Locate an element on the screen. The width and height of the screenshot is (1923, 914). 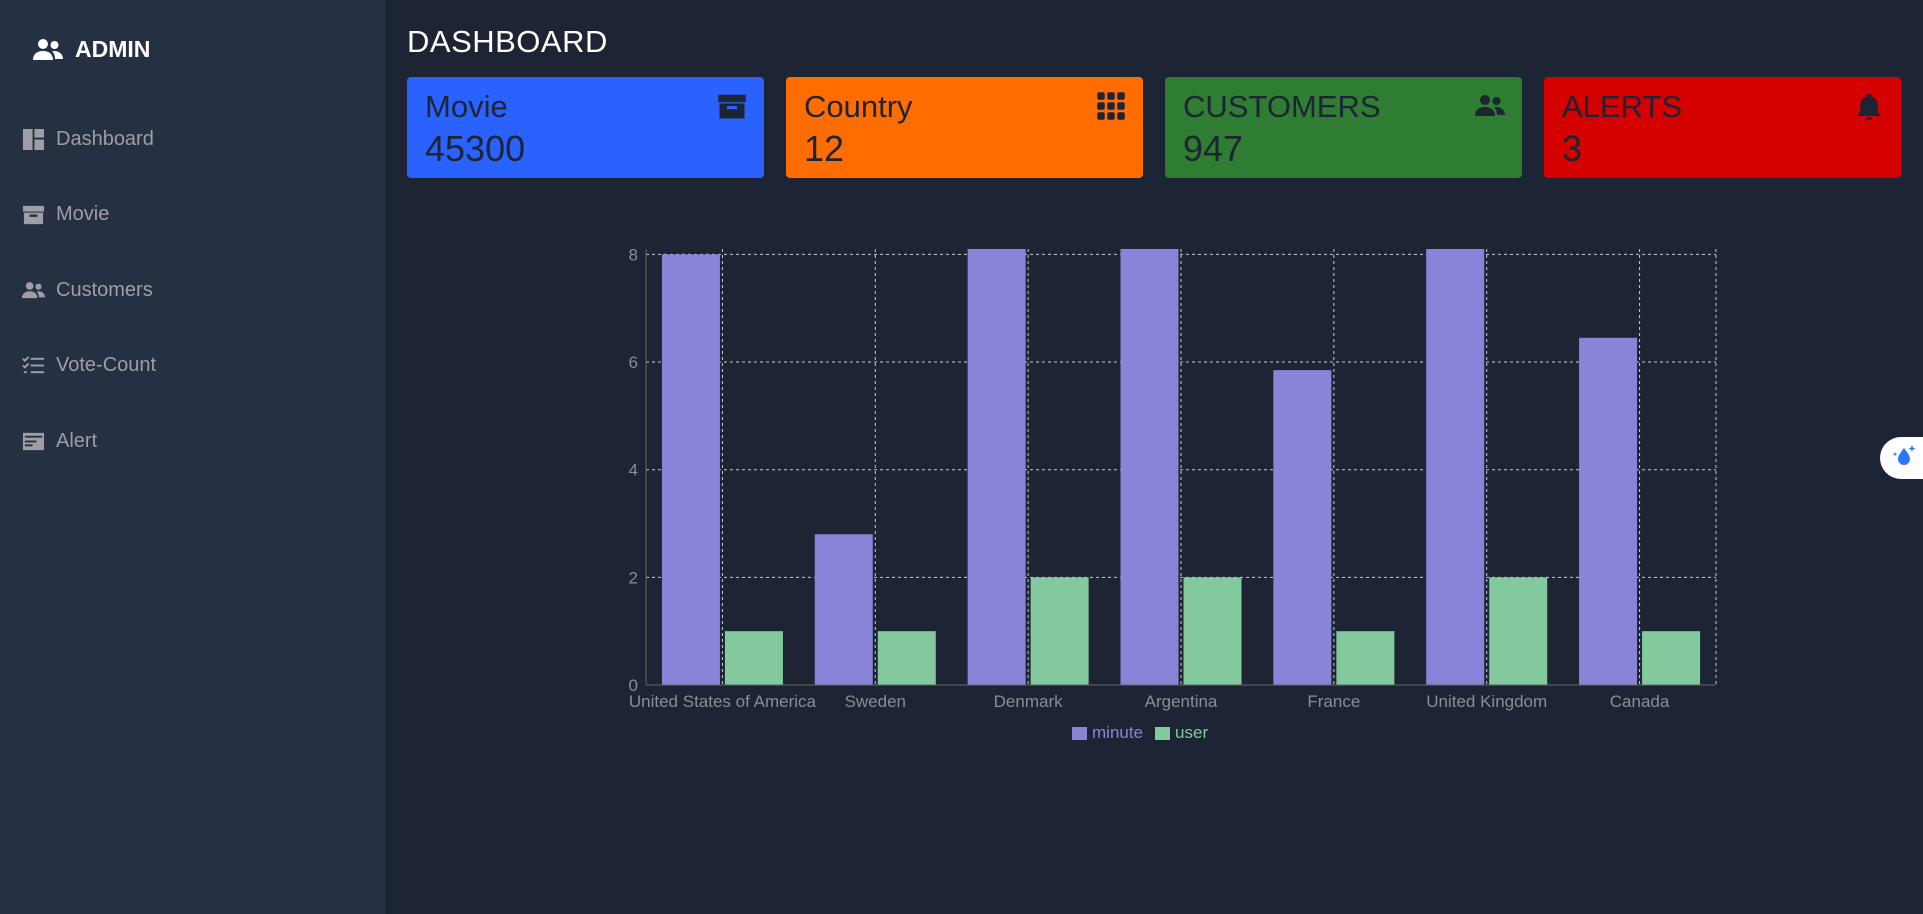
legend-item-minute: minute is located at coordinates (1107, 733).